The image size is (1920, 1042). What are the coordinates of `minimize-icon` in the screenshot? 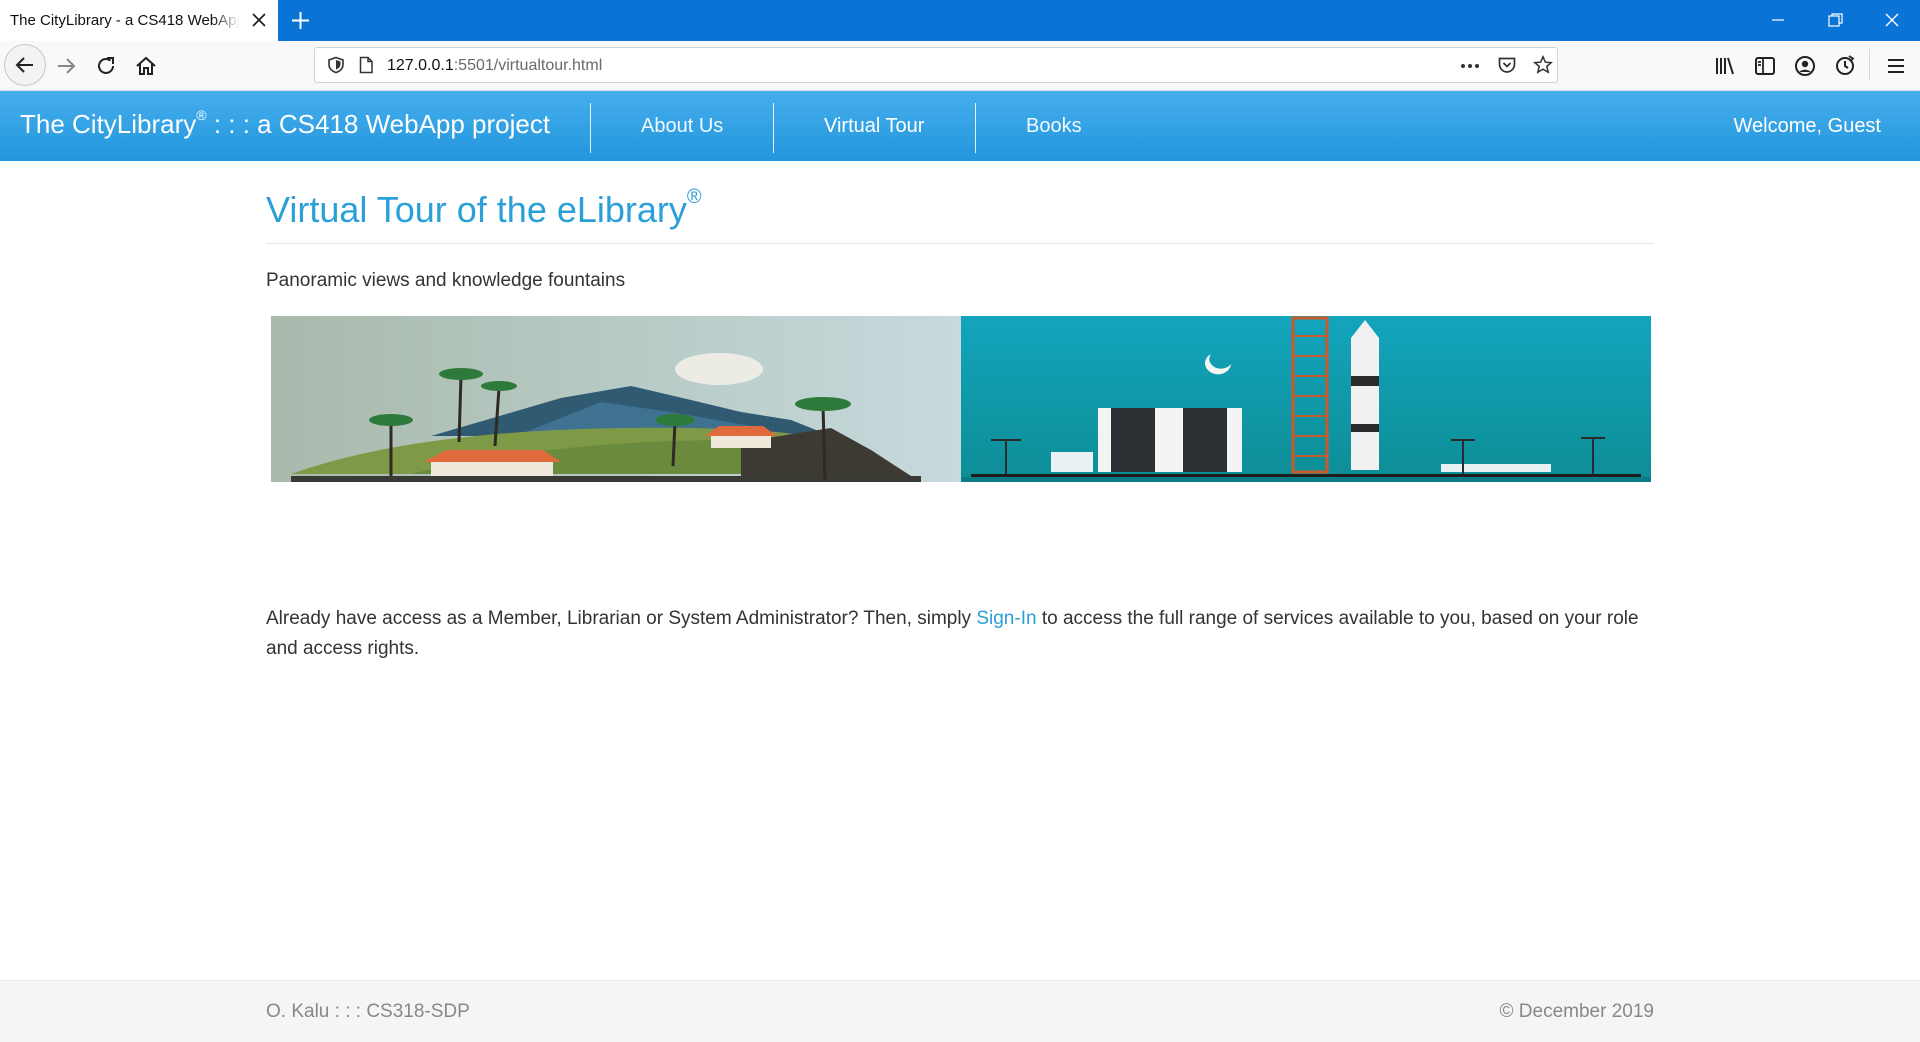 It's located at (1778, 20).